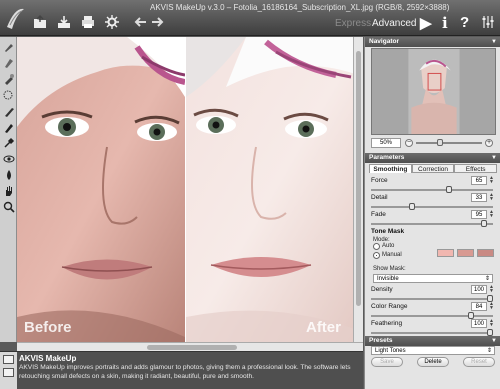  Describe the element at coordinates (464, 22) in the screenshot. I see `help-icon: ?` at that location.